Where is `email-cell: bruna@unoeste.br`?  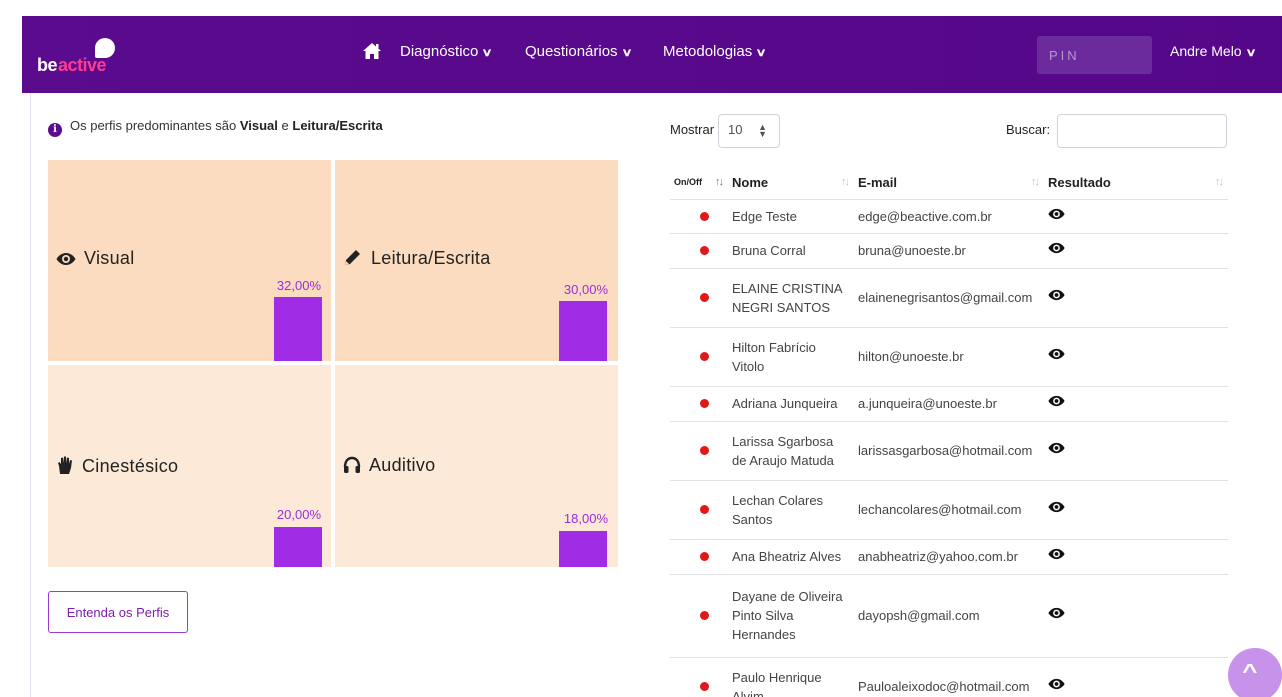
email-cell: bruna@unoeste.br is located at coordinates (949, 251).